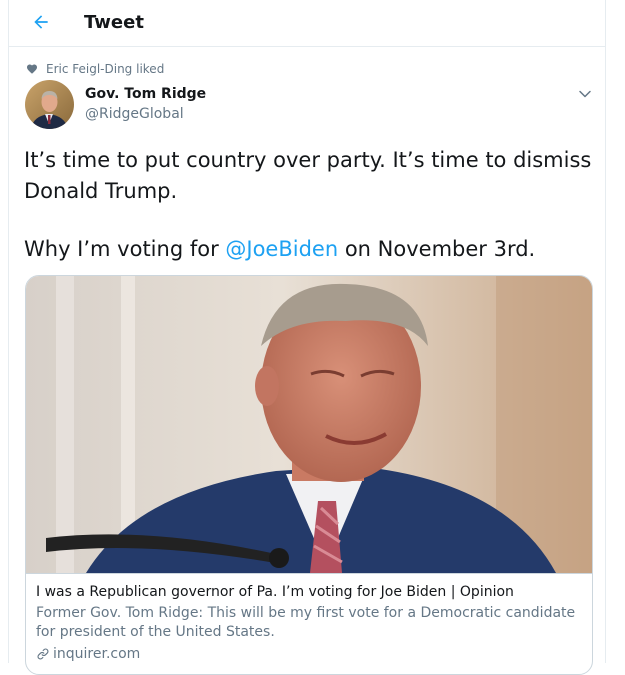 This screenshot has height=675, width=625. I want to click on more-options-button, so click(585, 94).